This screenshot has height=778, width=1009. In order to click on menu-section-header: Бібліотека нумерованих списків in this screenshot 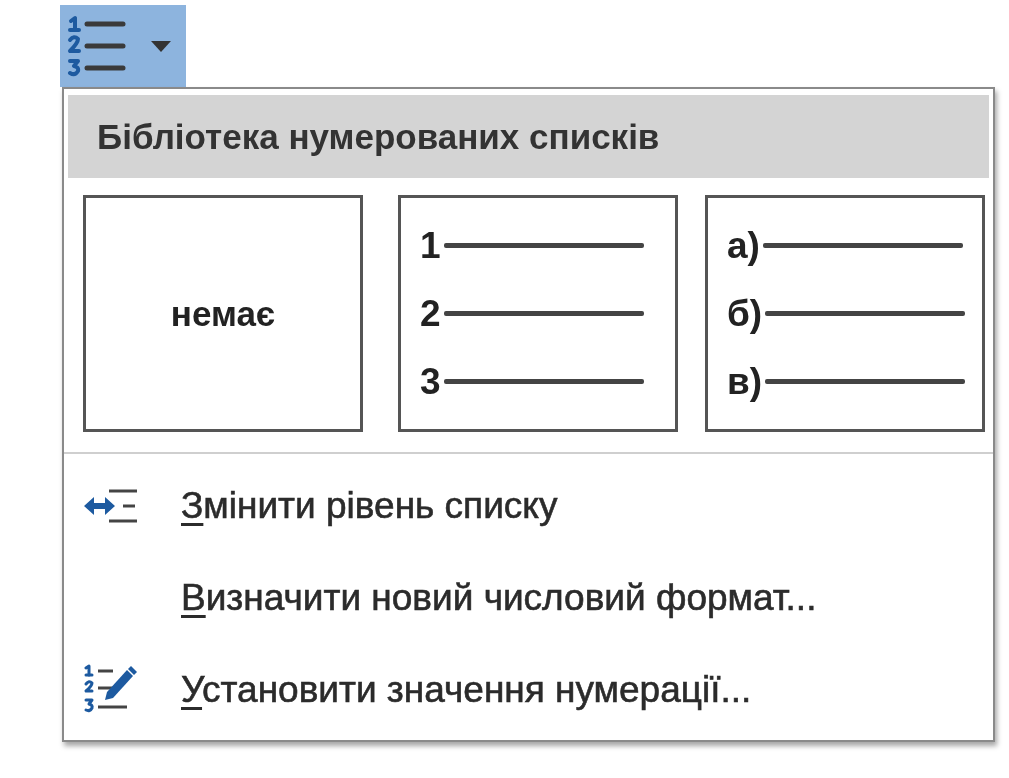, I will do `click(528, 136)`.